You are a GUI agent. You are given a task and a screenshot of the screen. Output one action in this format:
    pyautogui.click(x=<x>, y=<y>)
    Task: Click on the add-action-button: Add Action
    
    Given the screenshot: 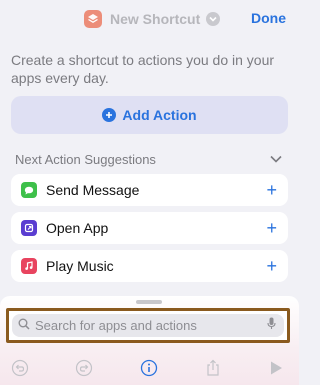 What is the action you would take?
    pyautogui.click(x=149, y=115)
    